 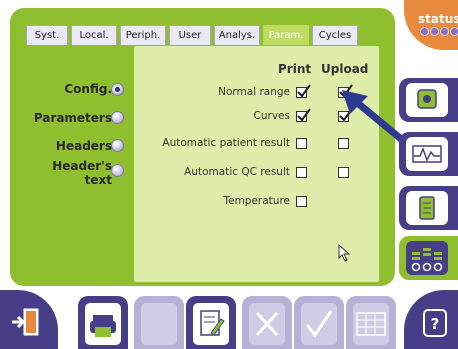 What do you see at coordinates (83, 146) in the screenshot?
I see `menu-item-headers-label: Headers` at bounding box center [83, 146].